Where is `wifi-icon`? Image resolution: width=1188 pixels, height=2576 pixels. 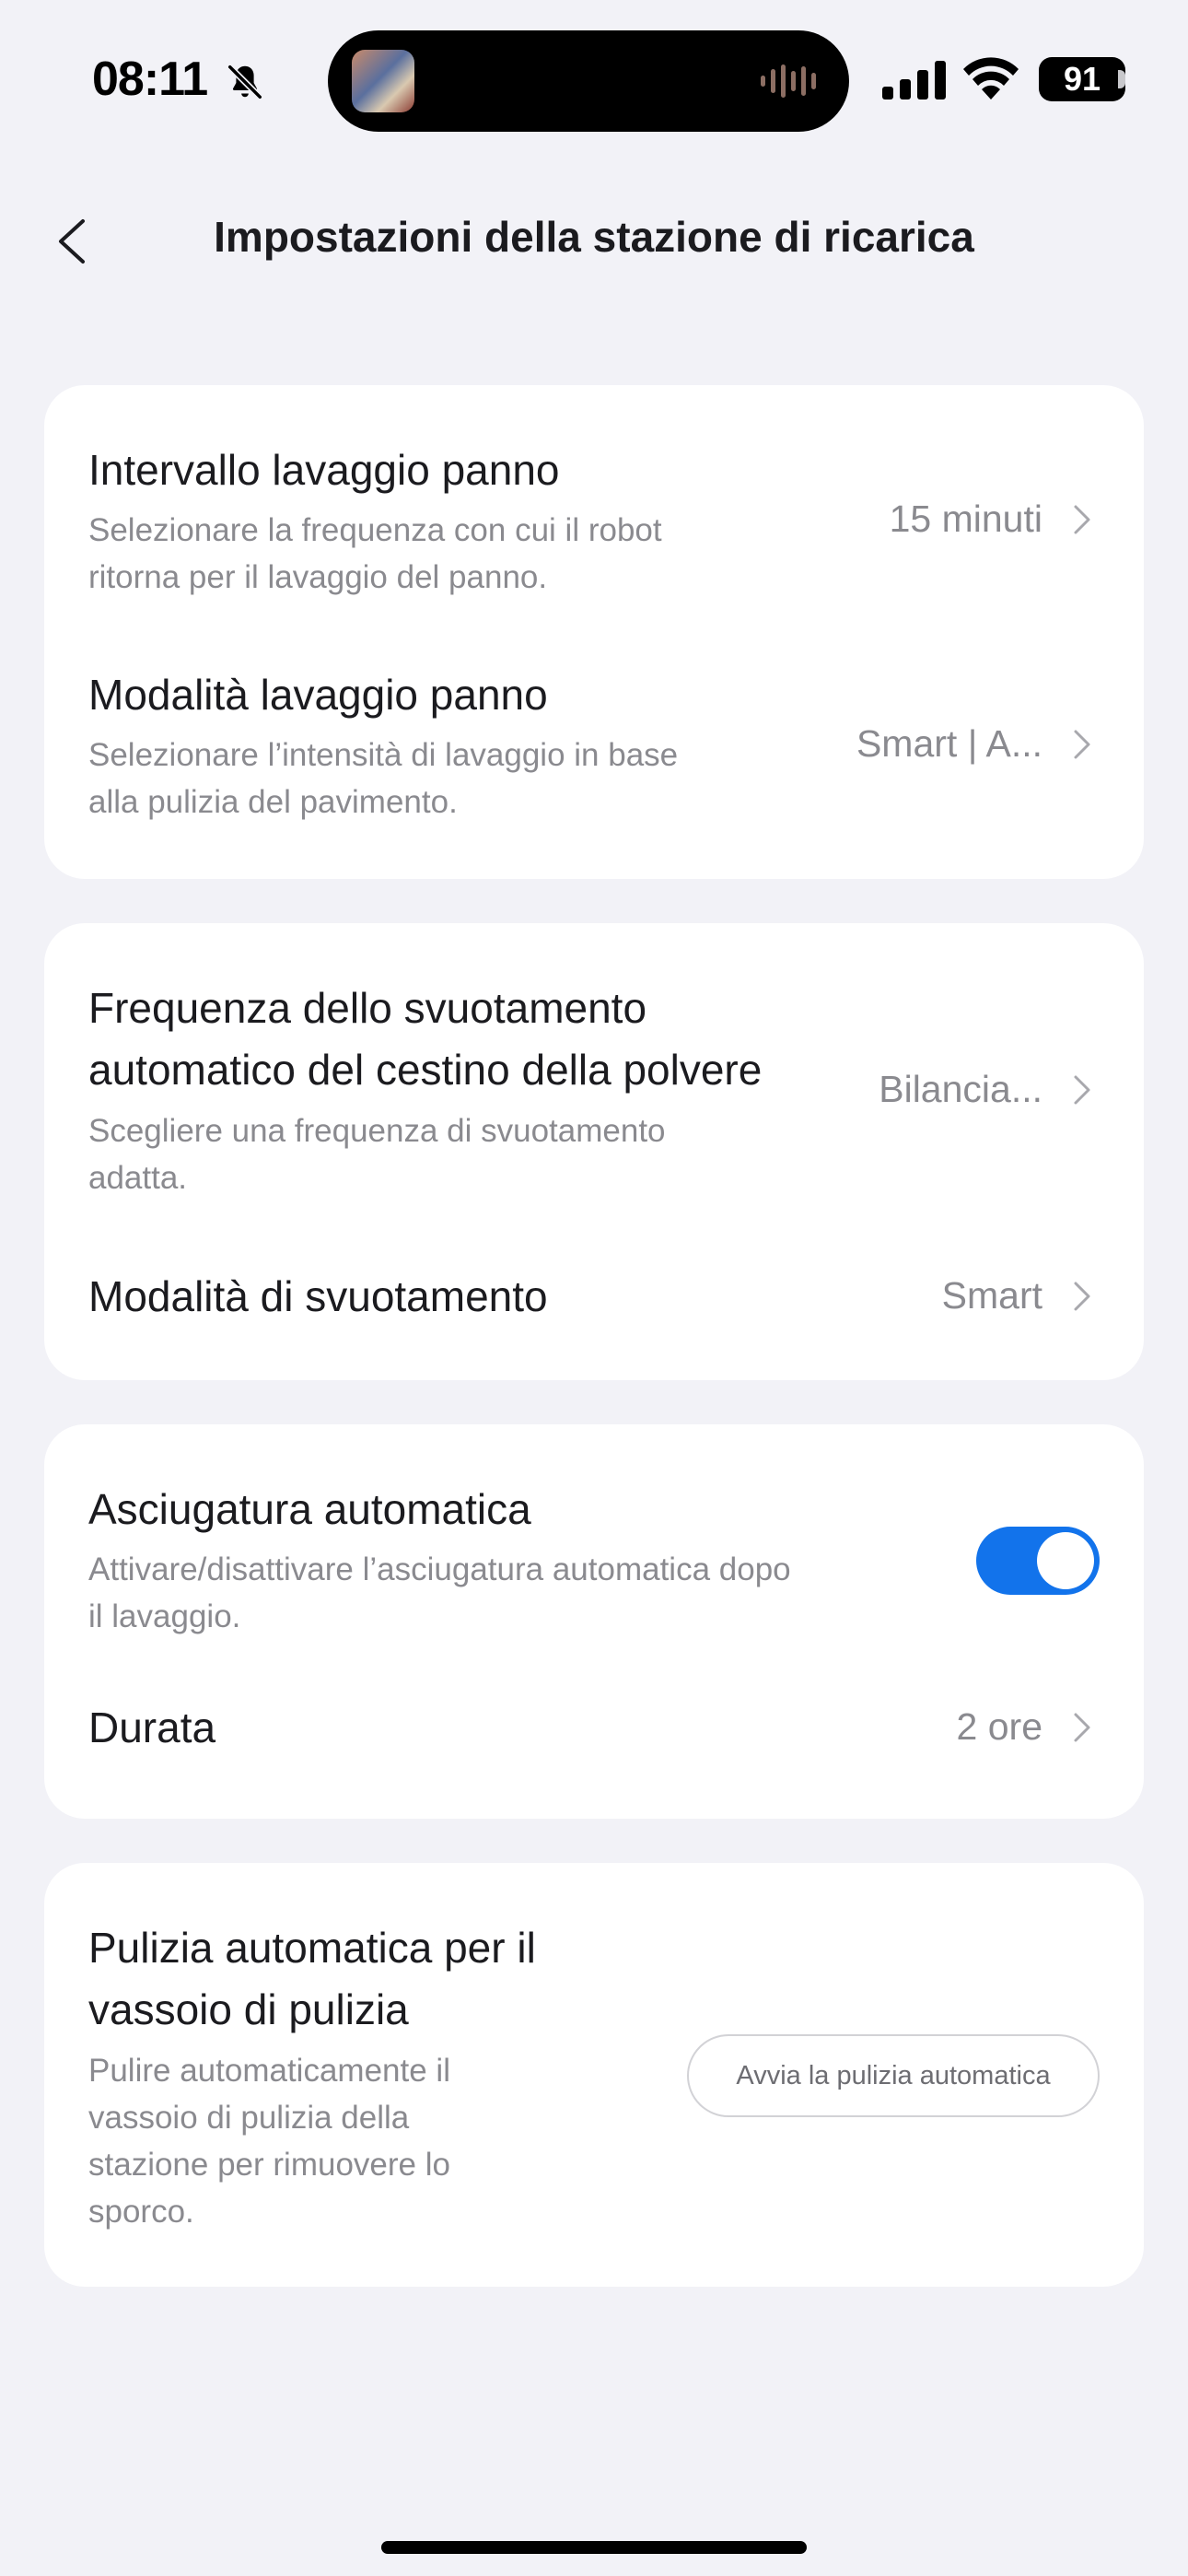
wifi-icon is located at coordinates (991, 78).